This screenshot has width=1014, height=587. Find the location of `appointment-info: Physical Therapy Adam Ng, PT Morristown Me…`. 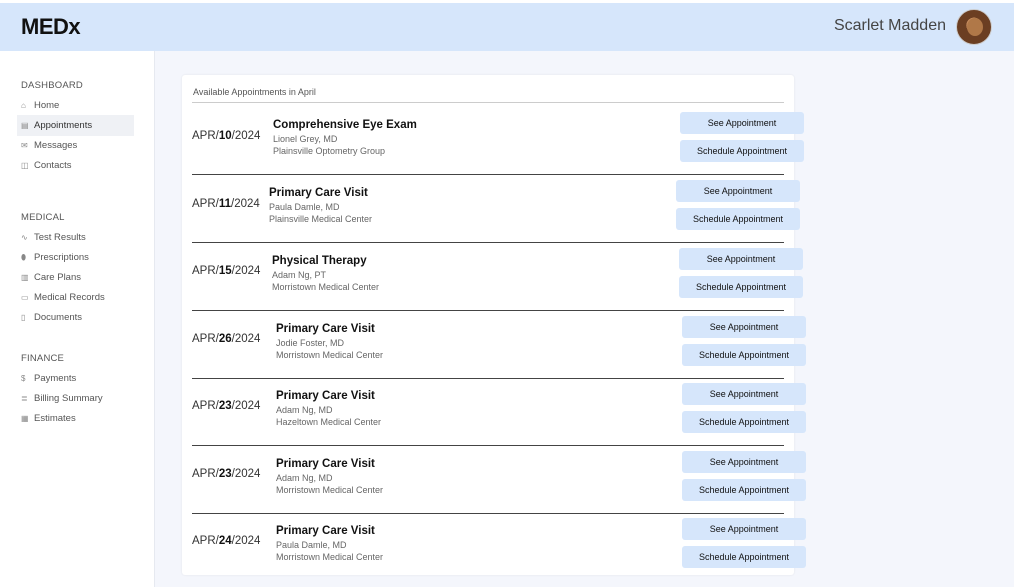

appointment-info: Physical Therapy Adam Ng, PT Morristown Me… is located at coordinates (325, 274).